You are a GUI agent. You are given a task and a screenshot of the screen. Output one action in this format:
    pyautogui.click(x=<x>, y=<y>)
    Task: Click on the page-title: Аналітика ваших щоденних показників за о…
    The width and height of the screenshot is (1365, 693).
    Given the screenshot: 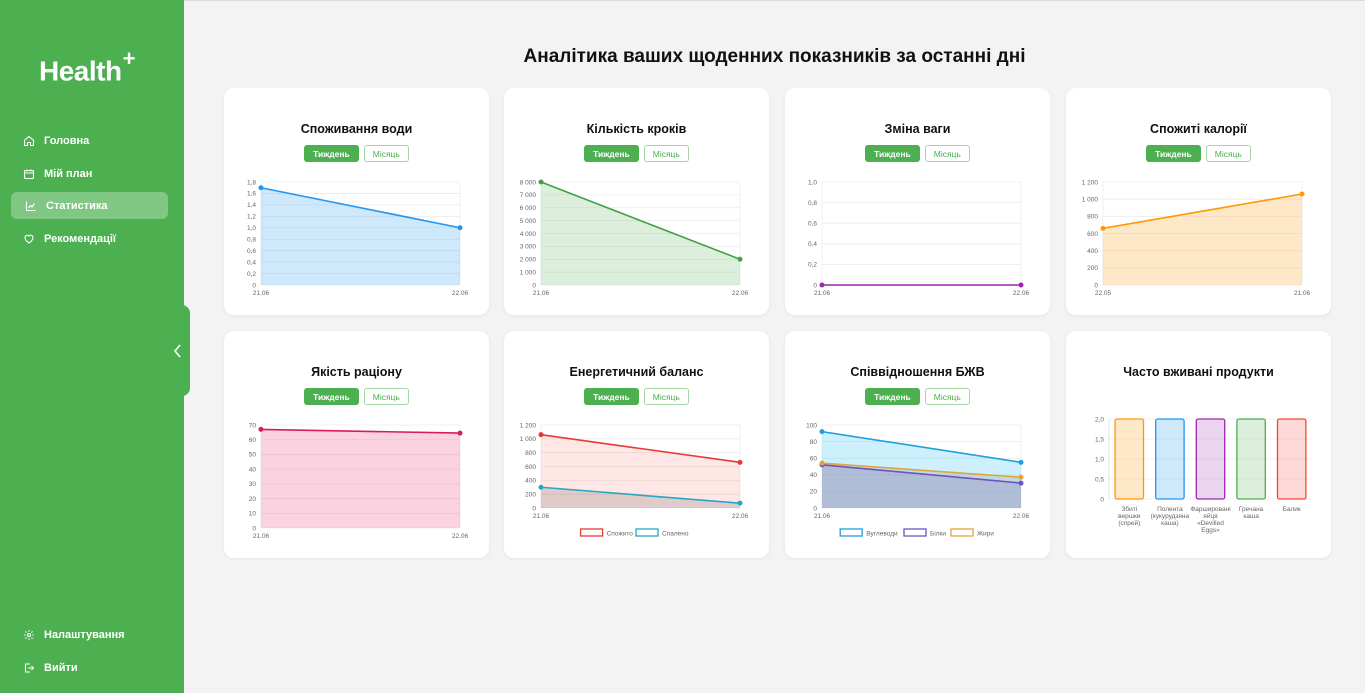 What is the action you would take?
    pyautogui.click(x=774, y=56)
    